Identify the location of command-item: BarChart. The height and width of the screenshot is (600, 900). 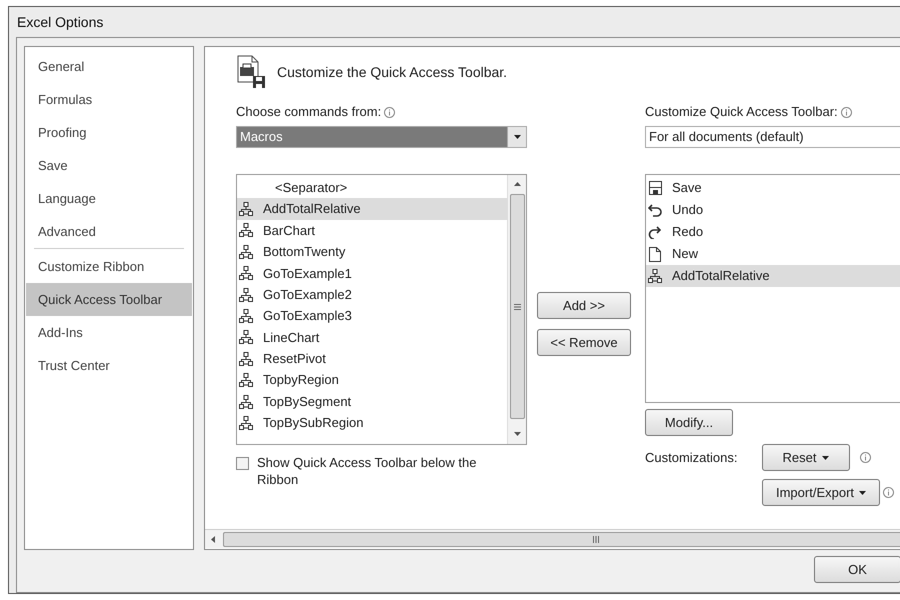
(372, 231).